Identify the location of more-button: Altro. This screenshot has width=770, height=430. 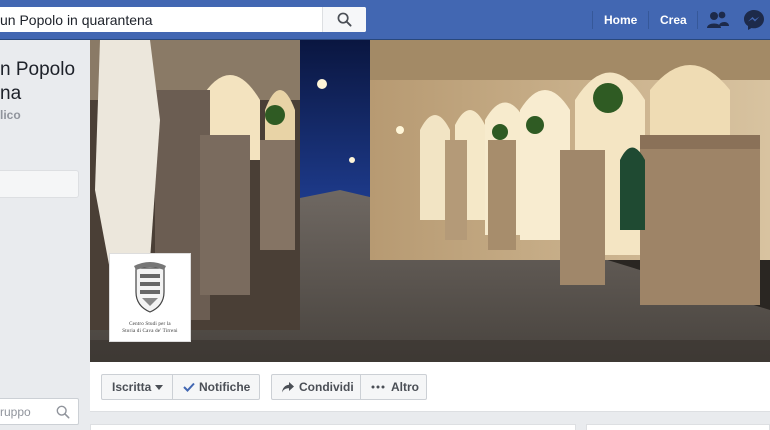
(393, 387).